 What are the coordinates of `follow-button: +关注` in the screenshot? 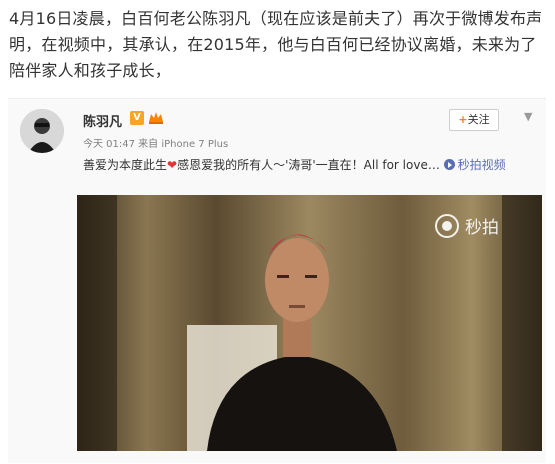 It's located at (474, 120).